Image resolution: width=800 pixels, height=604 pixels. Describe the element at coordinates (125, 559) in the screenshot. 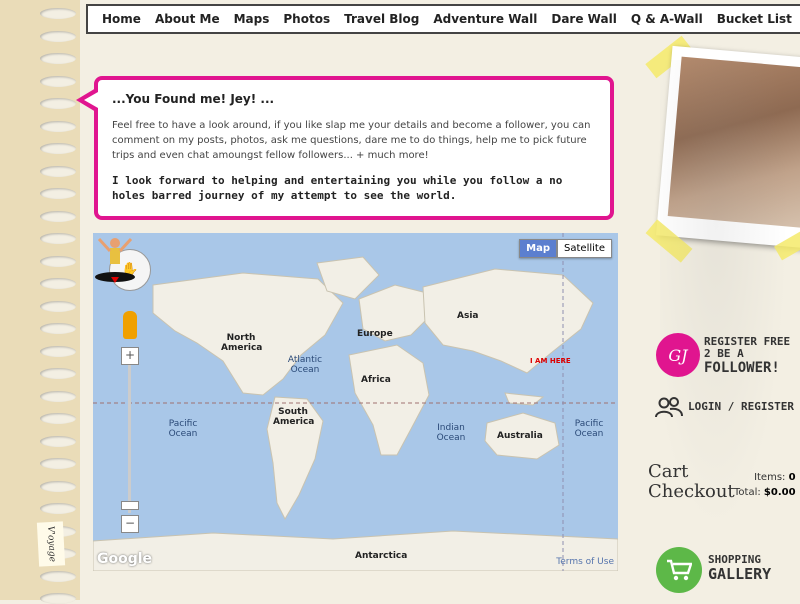

I see `google-logo: Google` at that location.